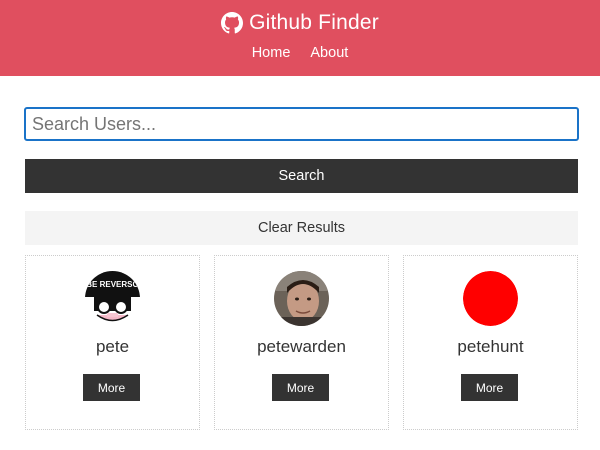 The image size is (600, 450). I want to click on brand: Github Finder, so click(300, 23).